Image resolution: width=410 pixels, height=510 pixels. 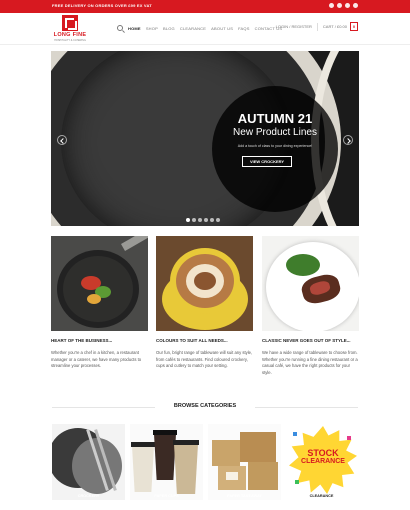 What do you see at coordinates (120, 28) in the screenshot?
I see `search-icon` at bounding box center [120, 28].